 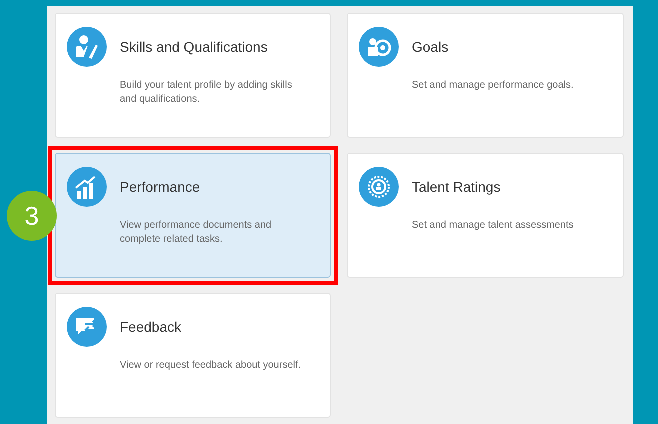 What do you see at coordinates (456, 187) in the screenshot?
I see `card-title: Talent Ratings` at bounding box center [456, 187].